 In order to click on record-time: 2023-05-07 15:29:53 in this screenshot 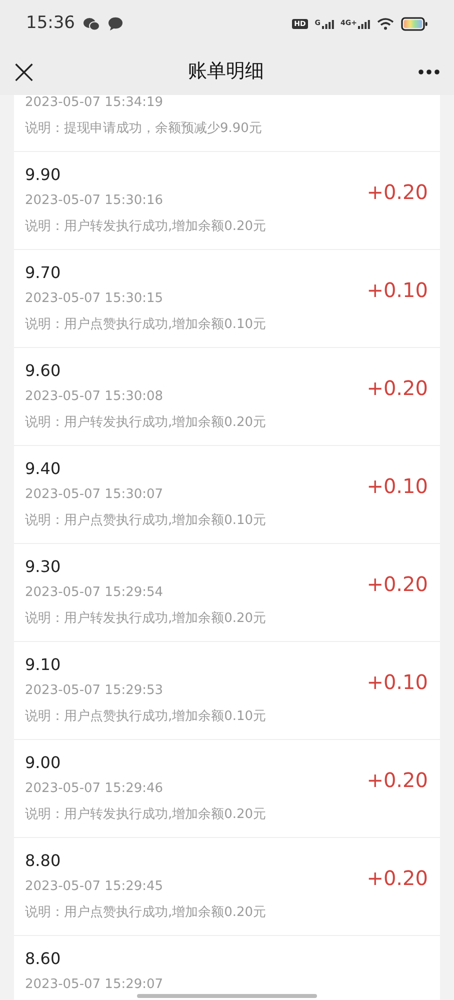, I will do `click(94, 691)`.